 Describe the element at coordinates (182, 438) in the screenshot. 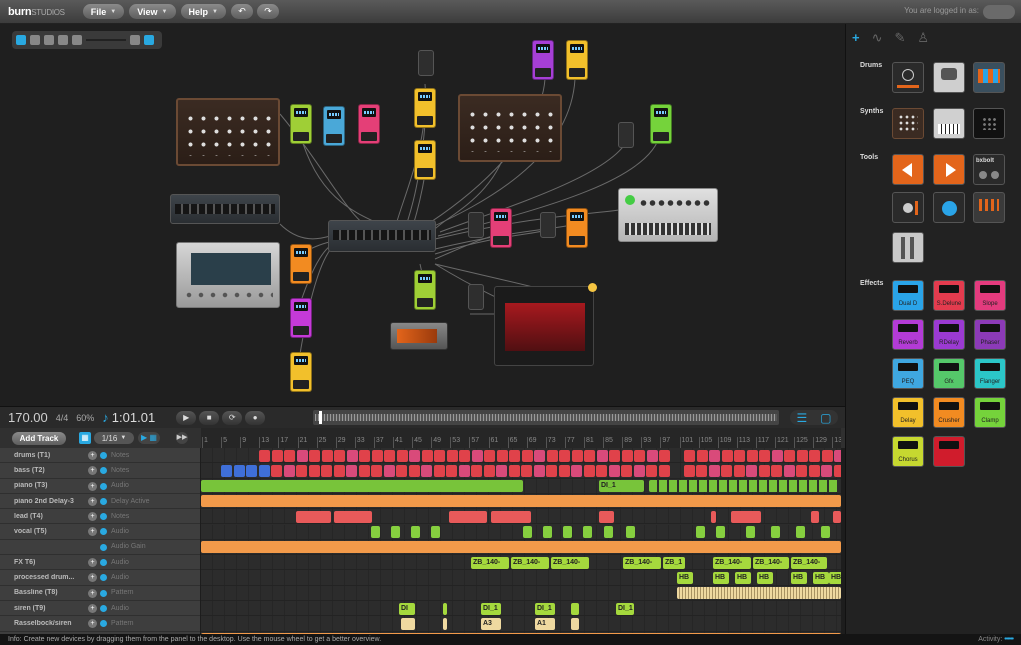

I see `fast-forward-icon: ▶▶` at that location.